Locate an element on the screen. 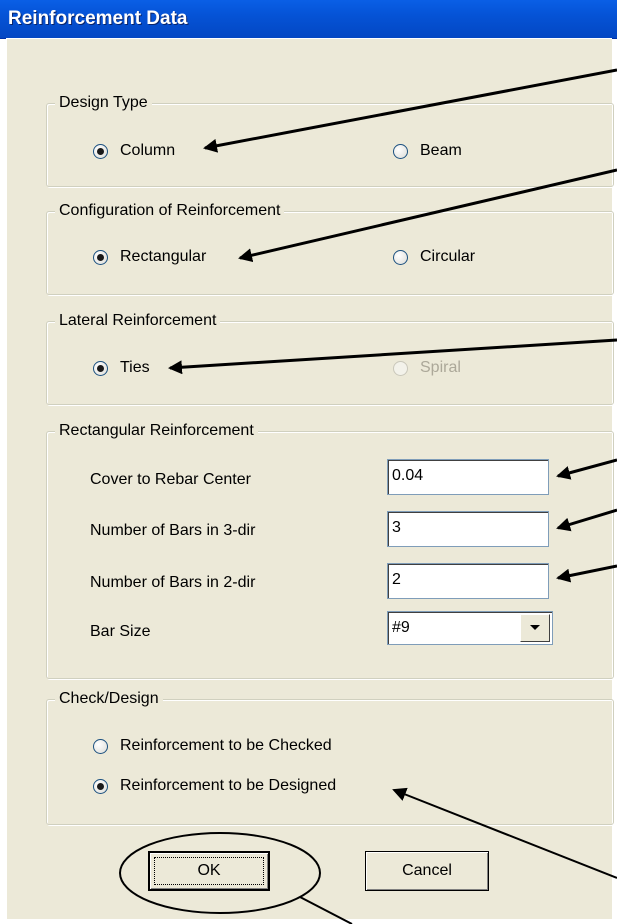  radio-column: Column is located at coordinates (134, 151).